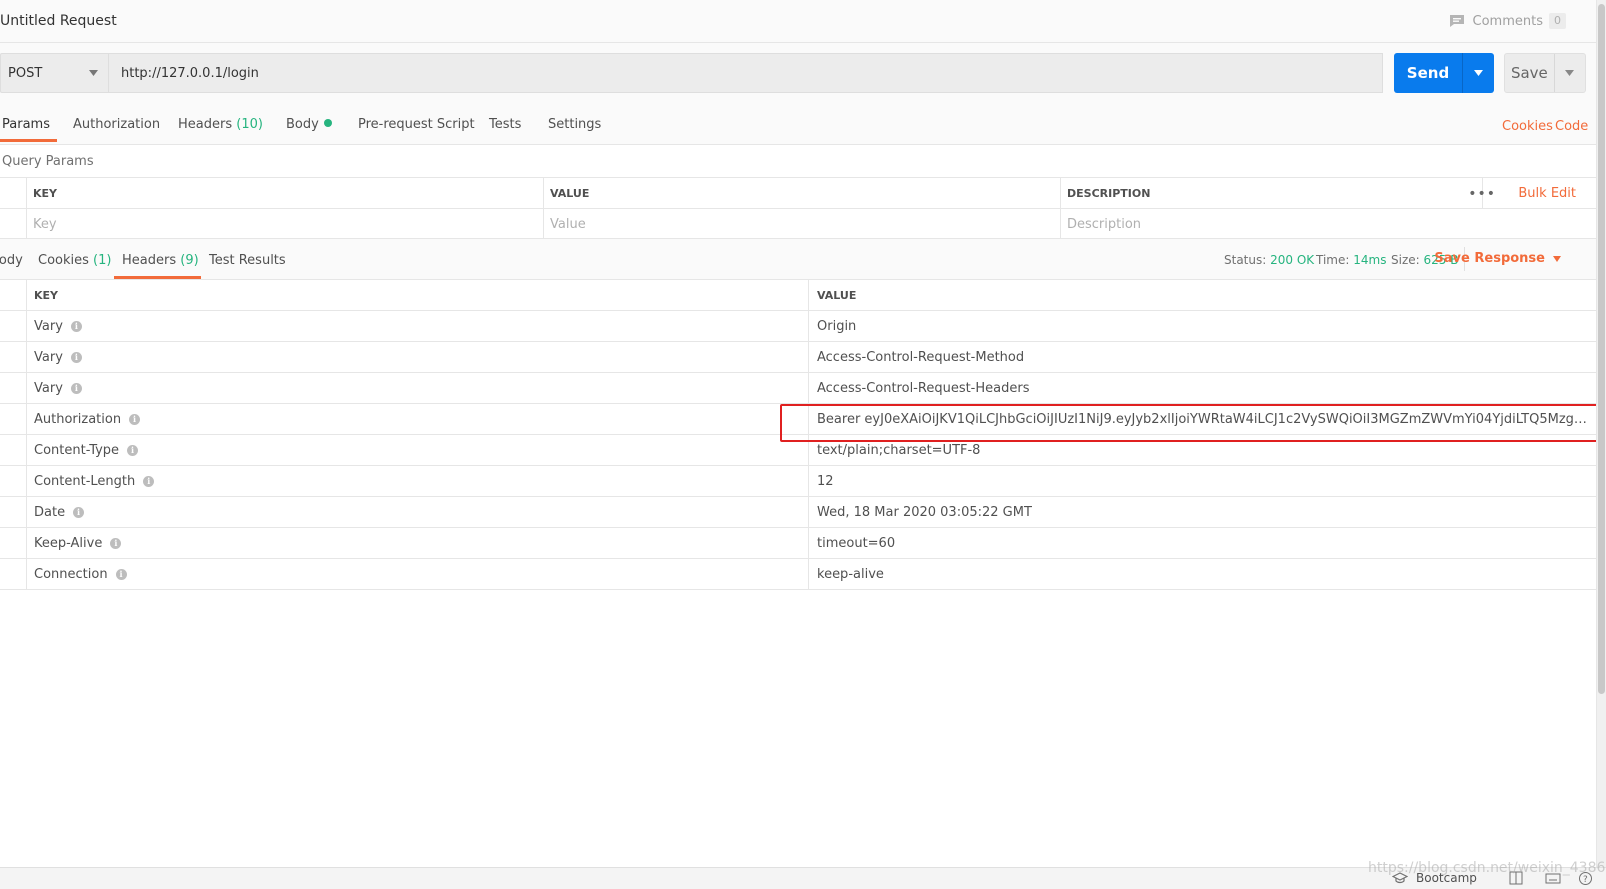  Describe the element at coordinates (247, 260) in the screenshot. I see `tab-test-results: Test Results` at that location.